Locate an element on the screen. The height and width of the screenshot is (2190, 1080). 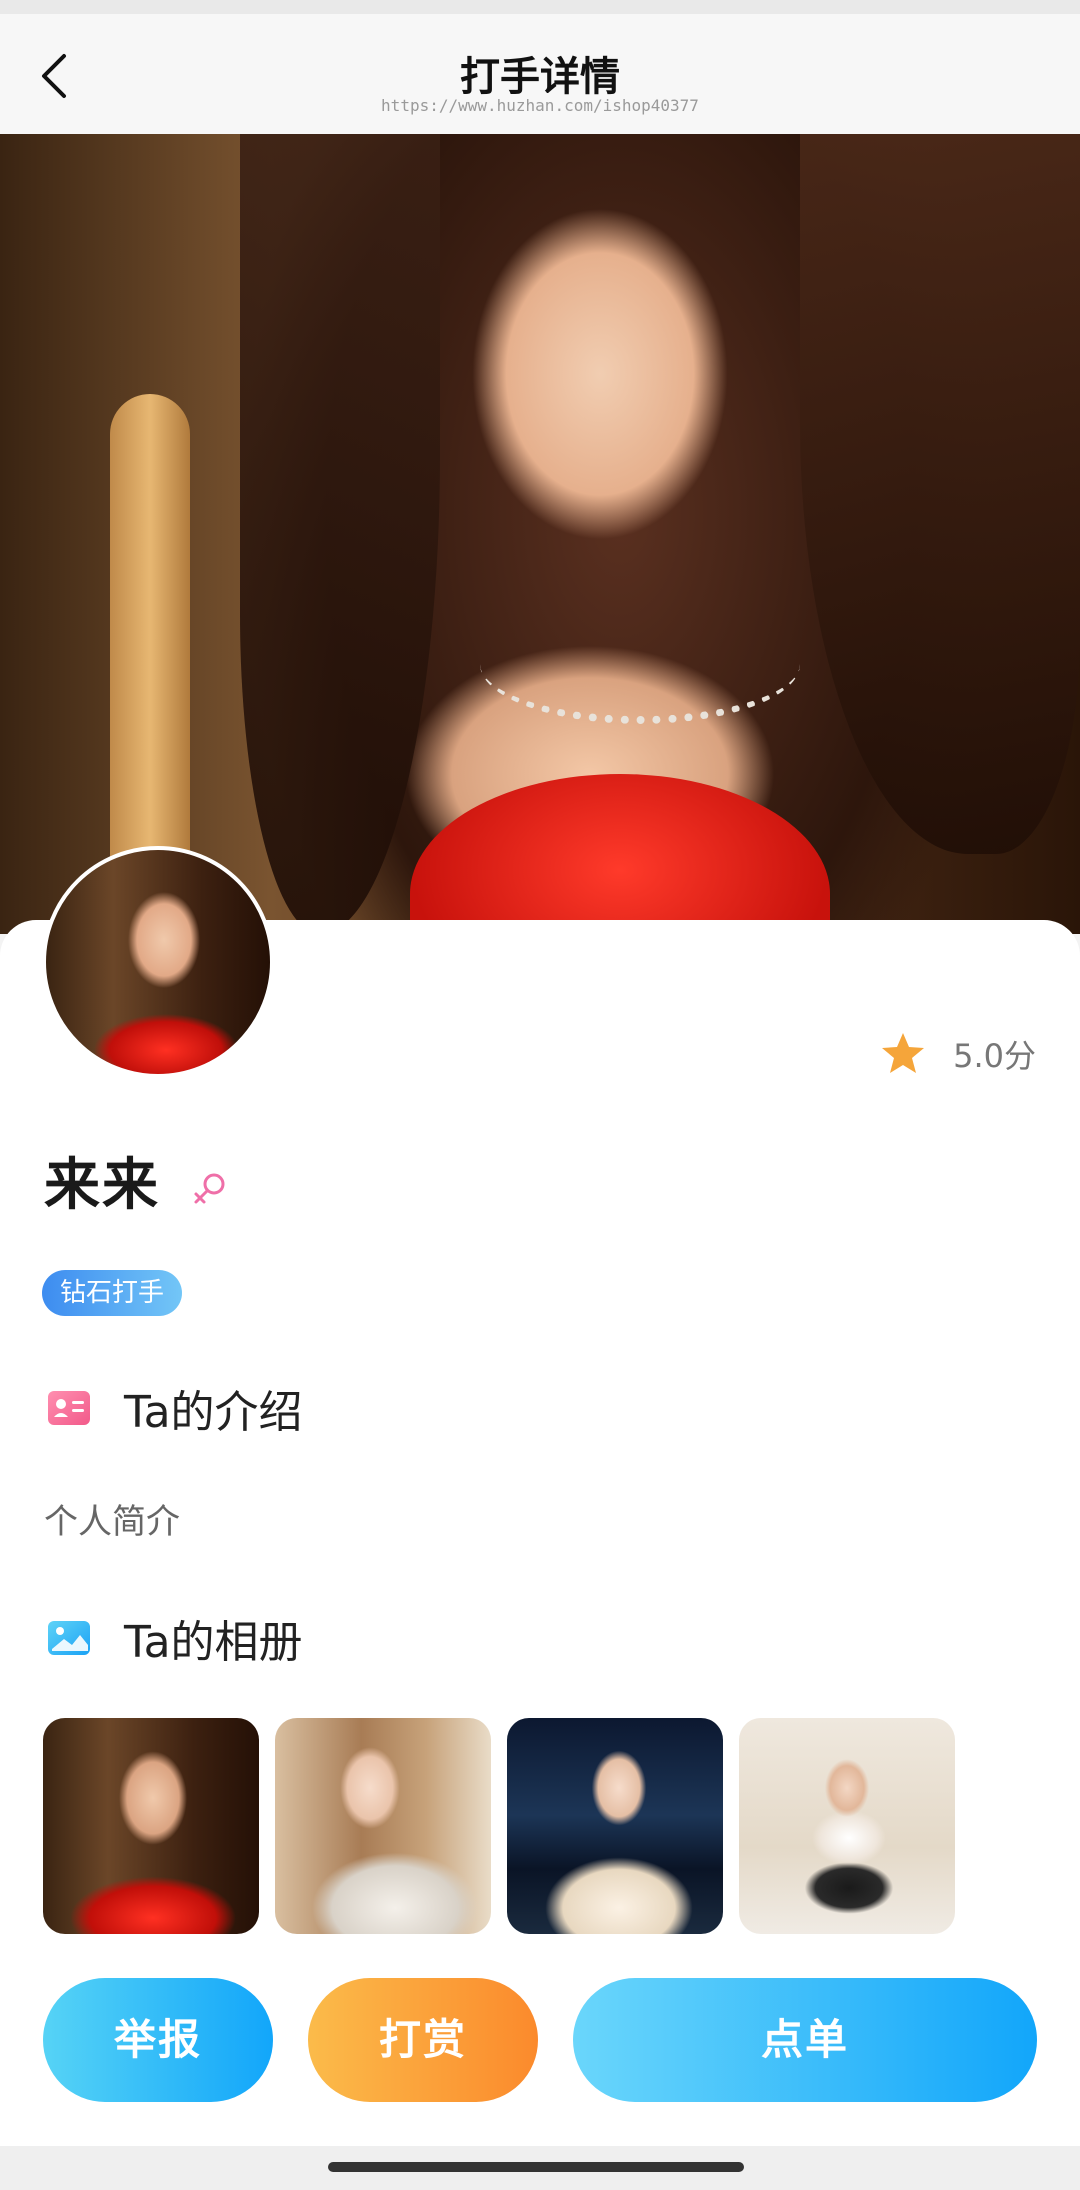
intro-title-text: Ta的介绍 is located at coordinates (213, 1412).